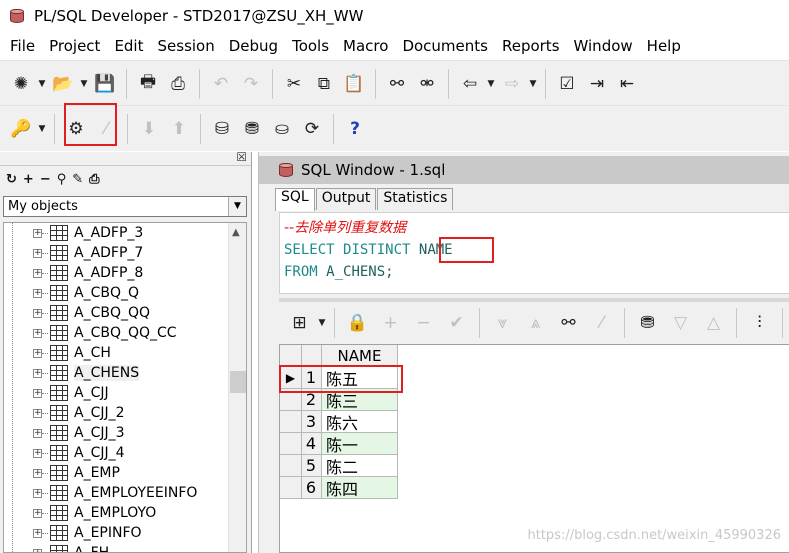 The width and height of the screenshot is (789, 553). What do you see at coordinates (502, 323) in the screenshot?
I see `fetch-next-icon: ⩔` at bounding box center [502, 323].